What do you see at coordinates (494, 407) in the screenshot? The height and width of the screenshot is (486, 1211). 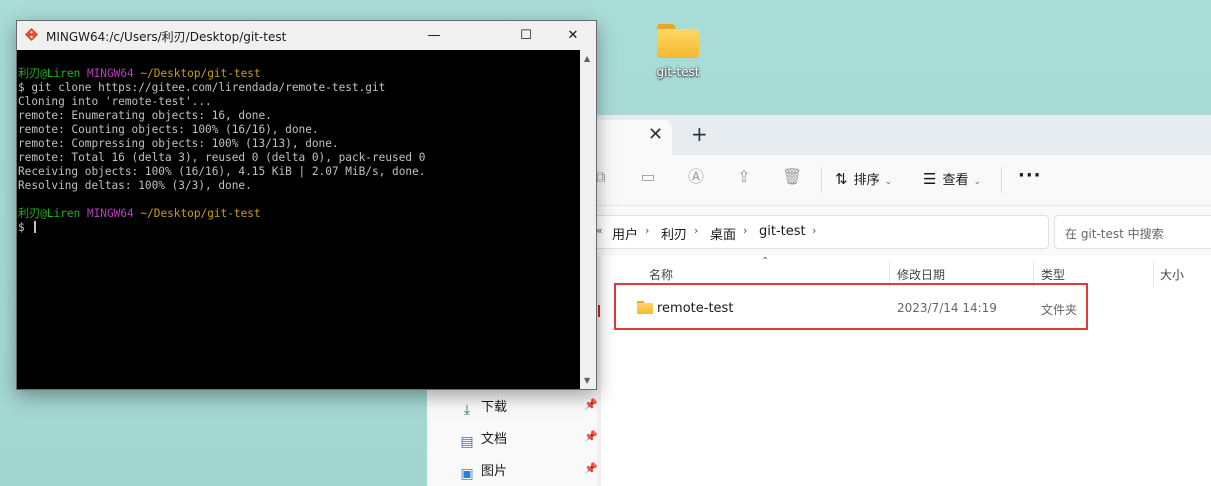 I see `nav-label: 下载` at bounding box center [494, 407].